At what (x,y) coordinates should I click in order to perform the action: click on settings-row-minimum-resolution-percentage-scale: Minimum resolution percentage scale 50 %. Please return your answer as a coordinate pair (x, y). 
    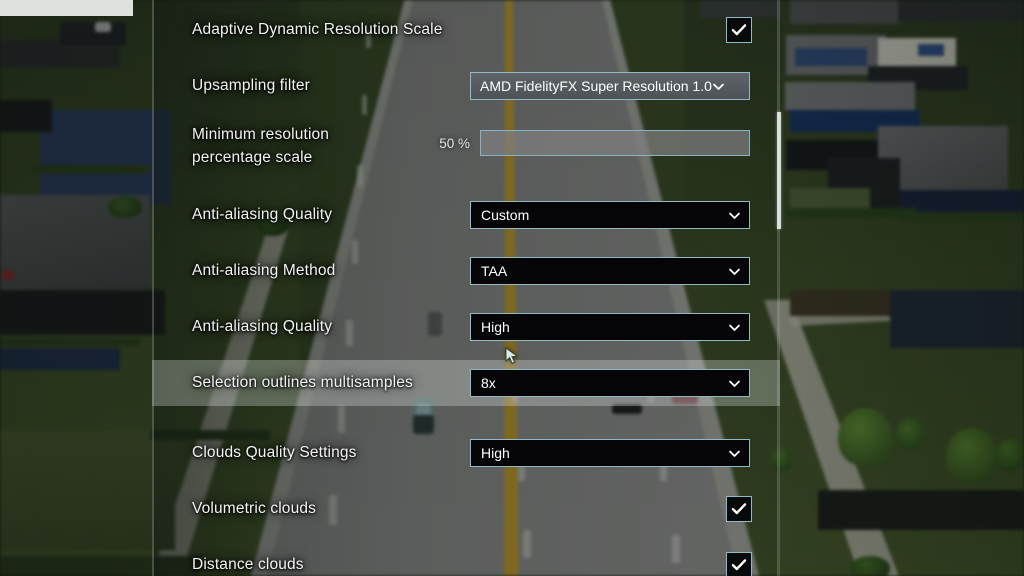
    Looking at the image, I should click on (466, 143).